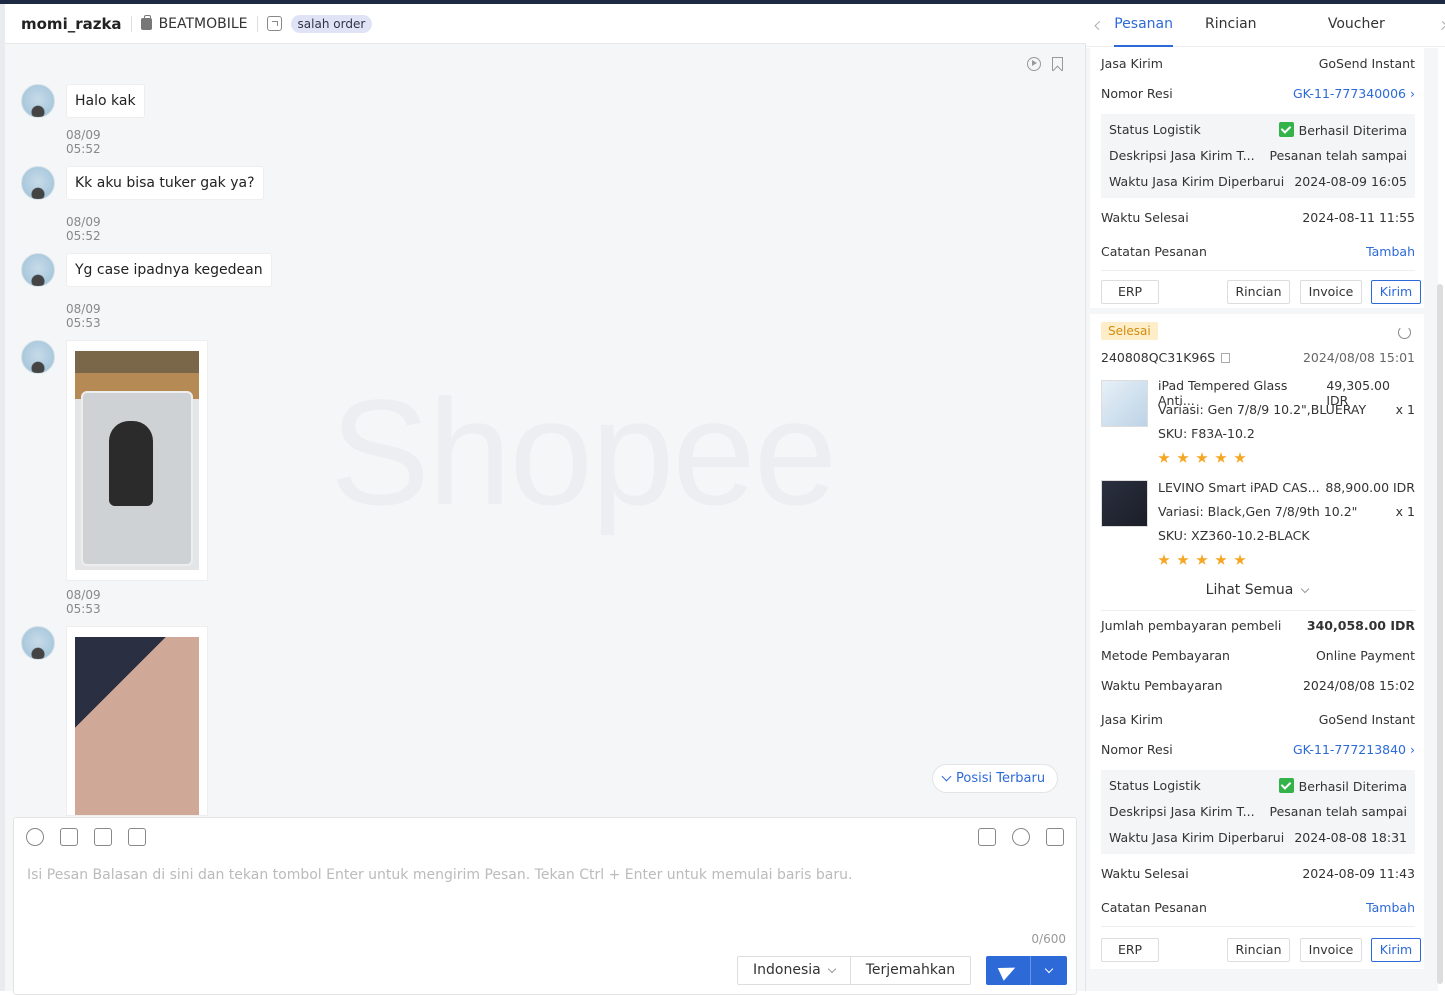 Image resolution: width=1445 pixels, height=995 pixels. Describe the element at coordinates (1055, 837) in the screenshot. I see `list-icon` at that location.